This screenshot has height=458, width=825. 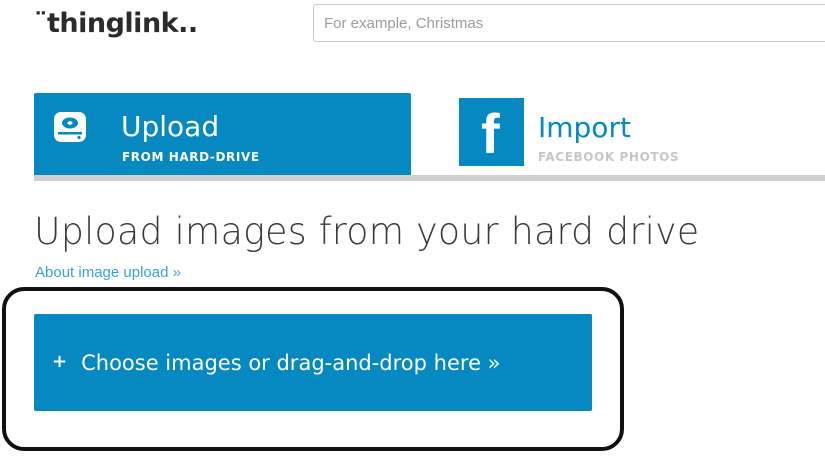 I want to click on tab-import: f Import FACEBOOK PHOTOS, so click(x=629, y=133).